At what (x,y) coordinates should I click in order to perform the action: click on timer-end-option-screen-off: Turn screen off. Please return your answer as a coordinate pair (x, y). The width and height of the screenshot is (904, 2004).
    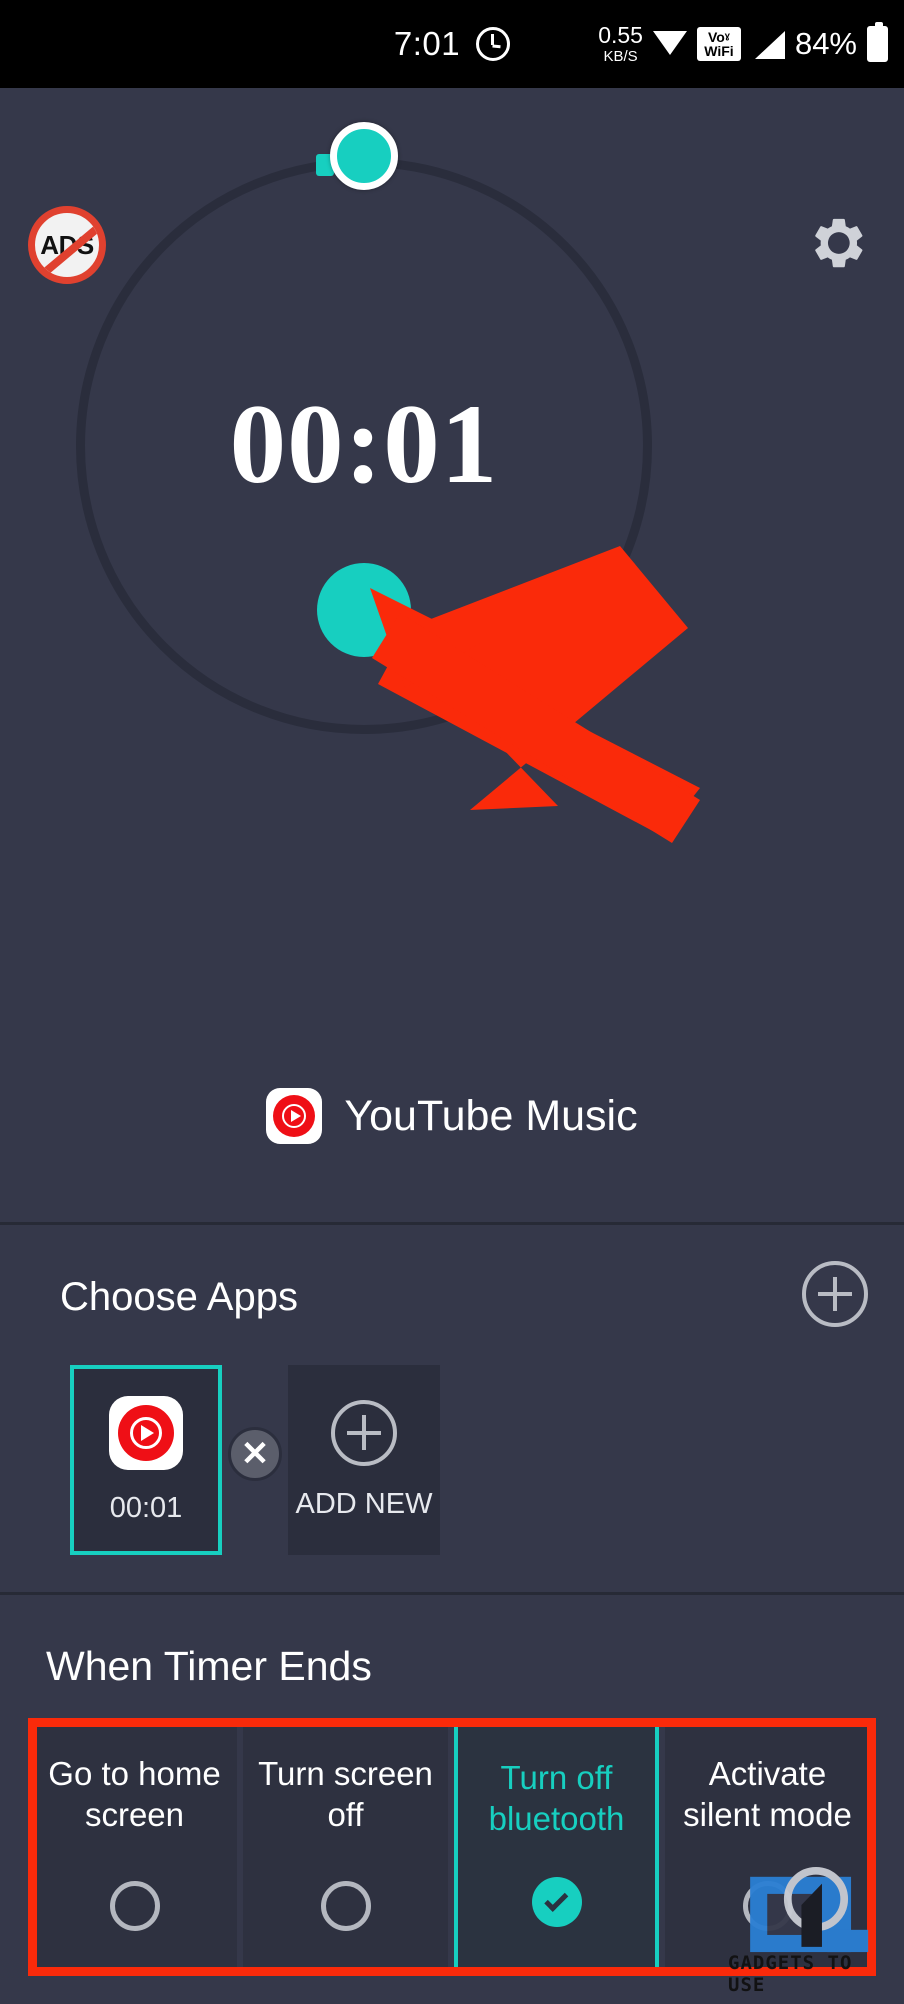
    Looking at the image, I should click on (345, 1849).